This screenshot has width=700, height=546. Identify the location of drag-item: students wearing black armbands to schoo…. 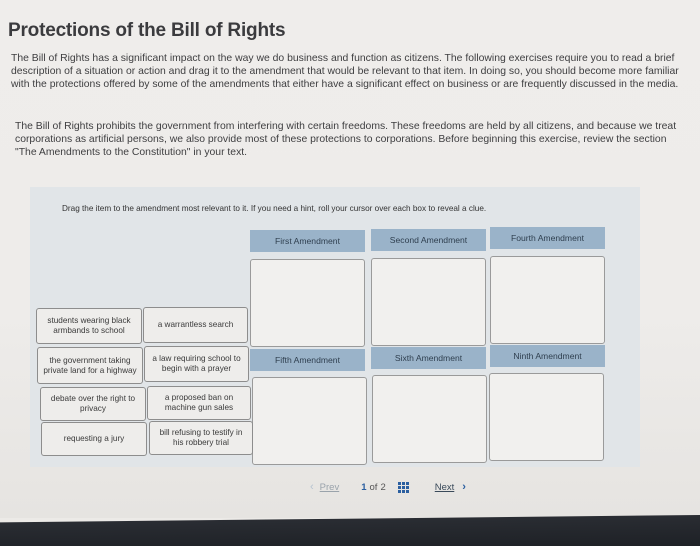
(89, 326).